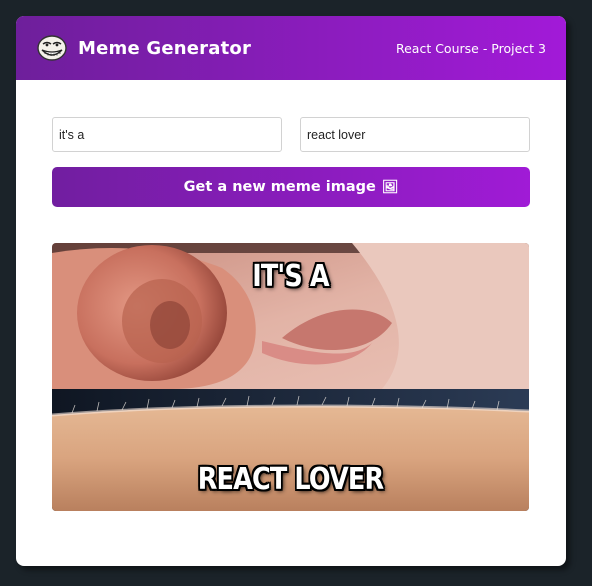 This screenshot has height=586, width=592. Describe the element at coordinates (291, 134) in the screenshot. I see `text-inputs-row` at that location.